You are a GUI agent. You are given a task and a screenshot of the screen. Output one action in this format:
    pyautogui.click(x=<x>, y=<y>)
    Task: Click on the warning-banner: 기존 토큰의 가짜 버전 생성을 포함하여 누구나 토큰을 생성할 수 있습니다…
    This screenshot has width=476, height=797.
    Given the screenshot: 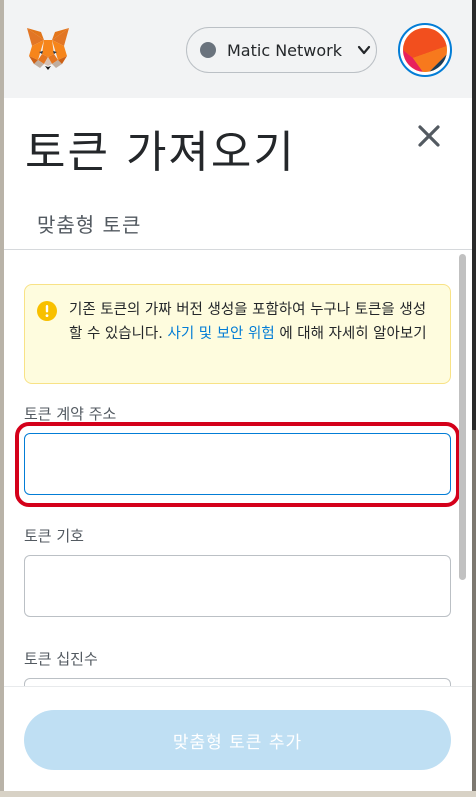 What is the action you would take?
    pyautogui.click(x=237, y=334)
    